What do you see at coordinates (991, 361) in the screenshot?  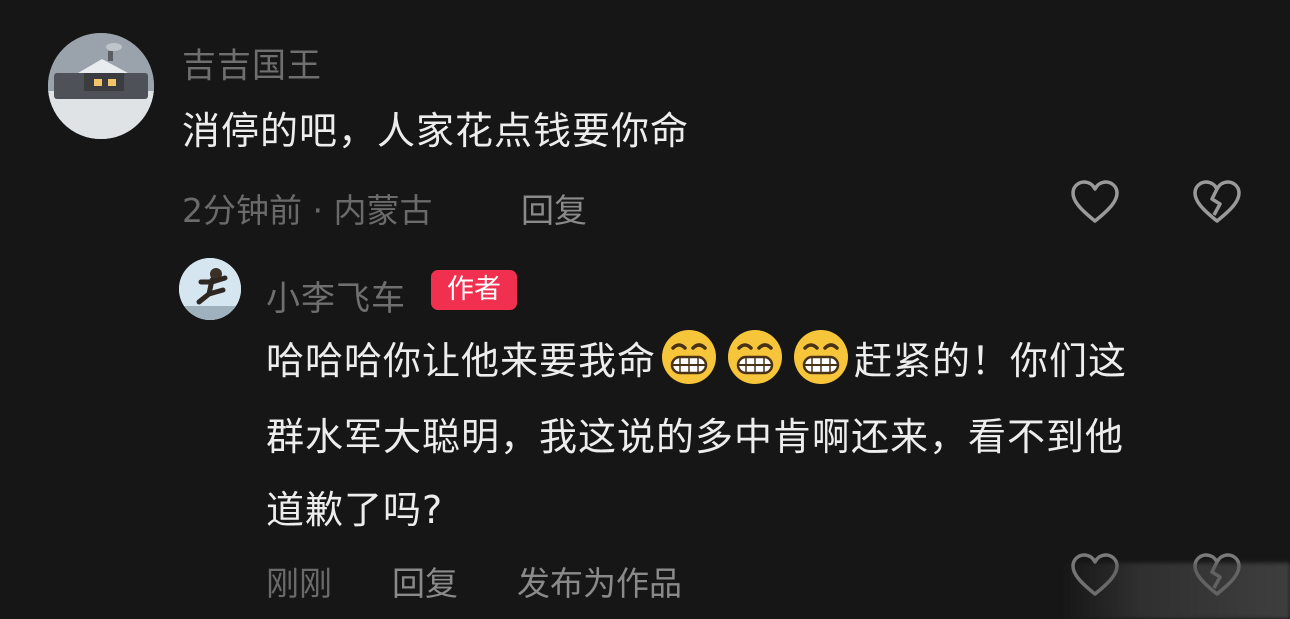 I see `reply-text-part-2: 赶紧的！你们这` at bounding box center [991, 361].